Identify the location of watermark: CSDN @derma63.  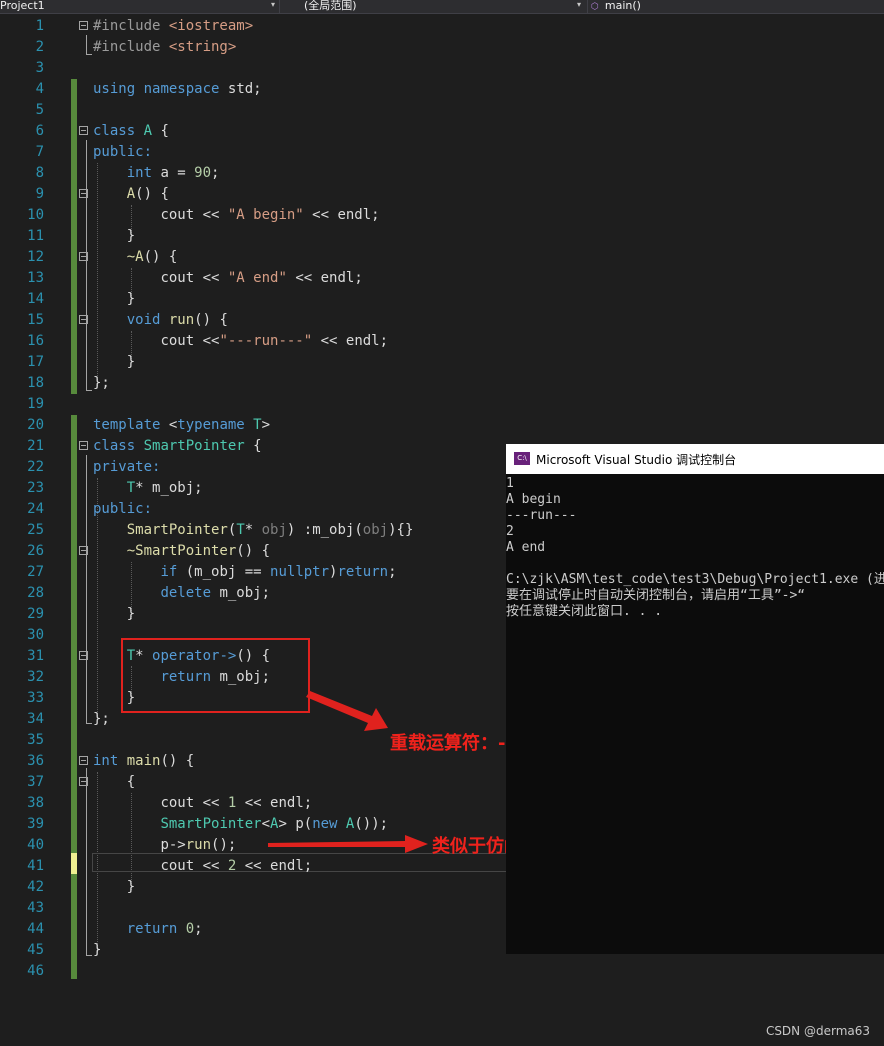
(817, 1031).